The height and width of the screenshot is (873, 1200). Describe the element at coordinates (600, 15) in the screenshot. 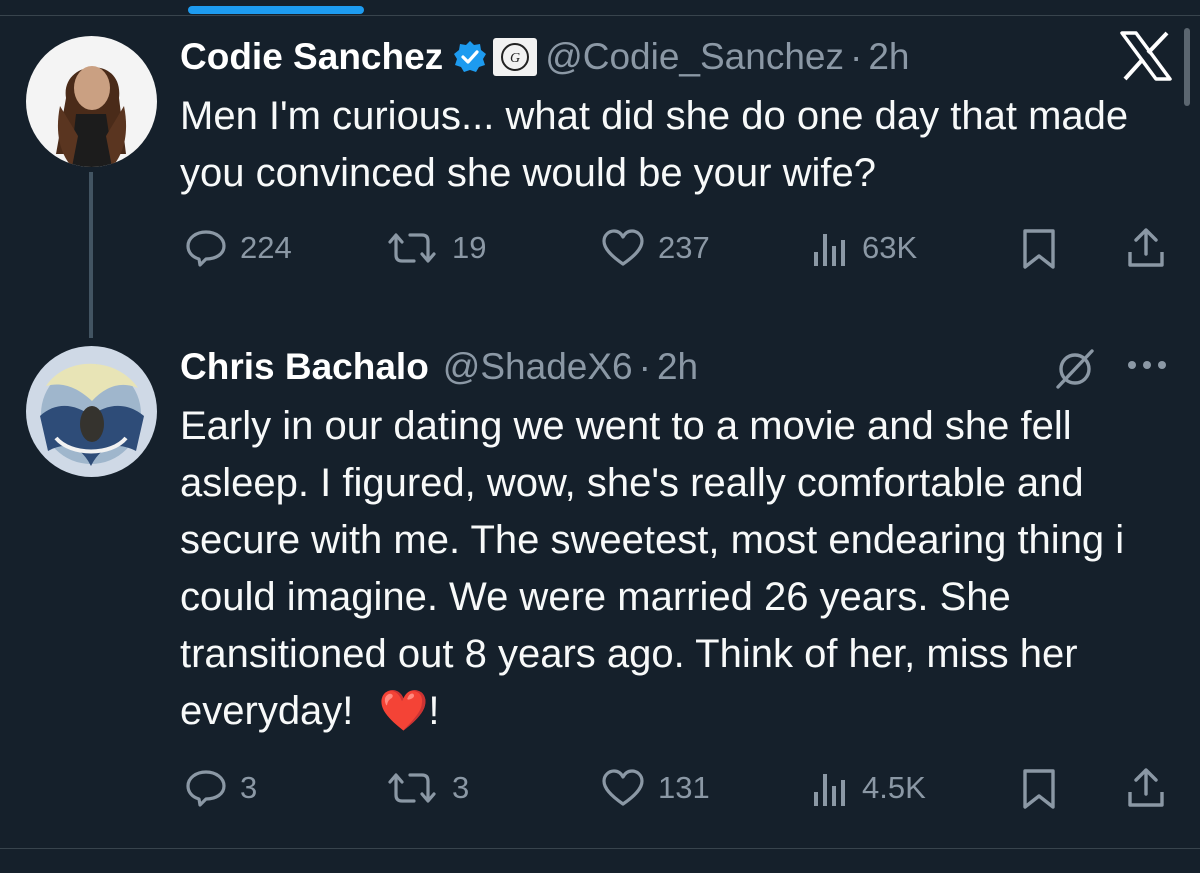

I see `top-divider` at that location.